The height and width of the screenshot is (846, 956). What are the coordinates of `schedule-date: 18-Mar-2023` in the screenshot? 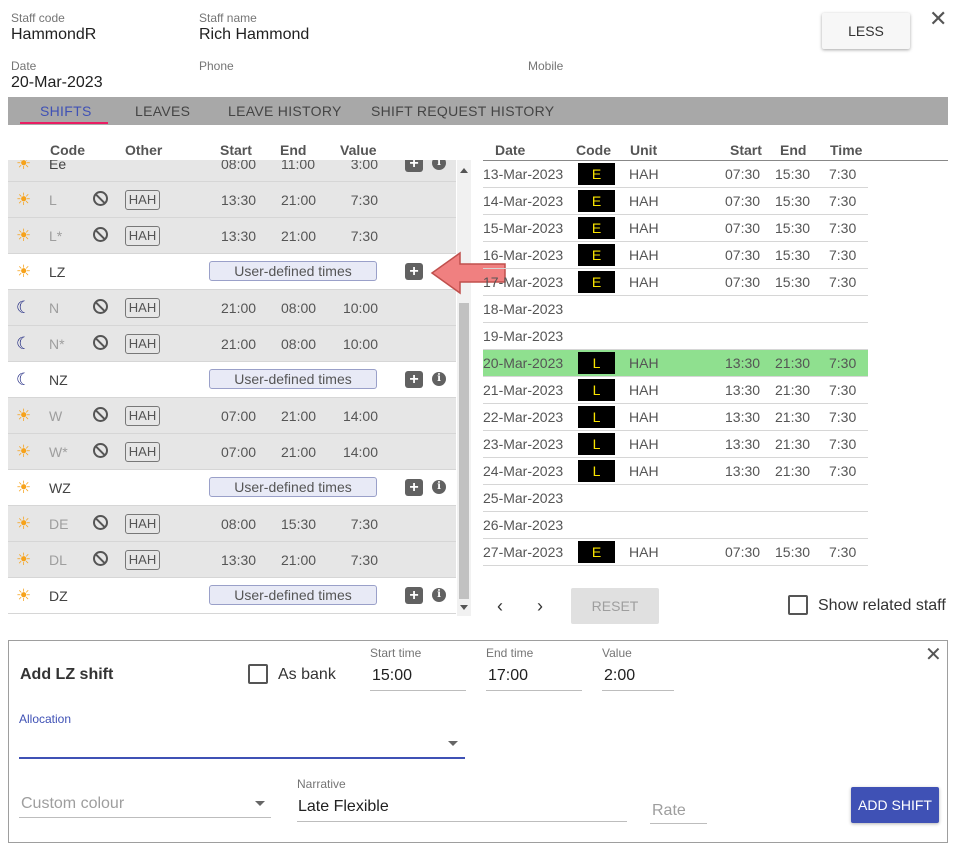 It's located at (523, 309).